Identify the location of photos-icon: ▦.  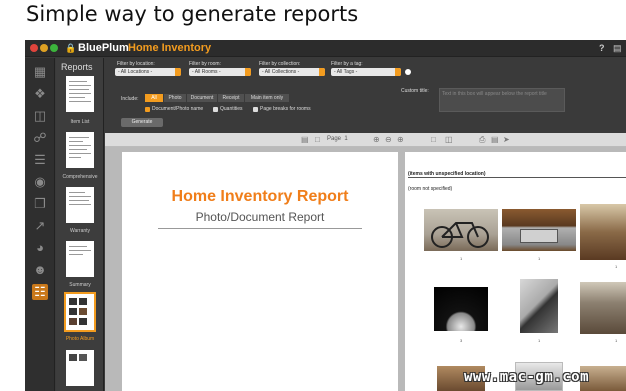
(40, 72).